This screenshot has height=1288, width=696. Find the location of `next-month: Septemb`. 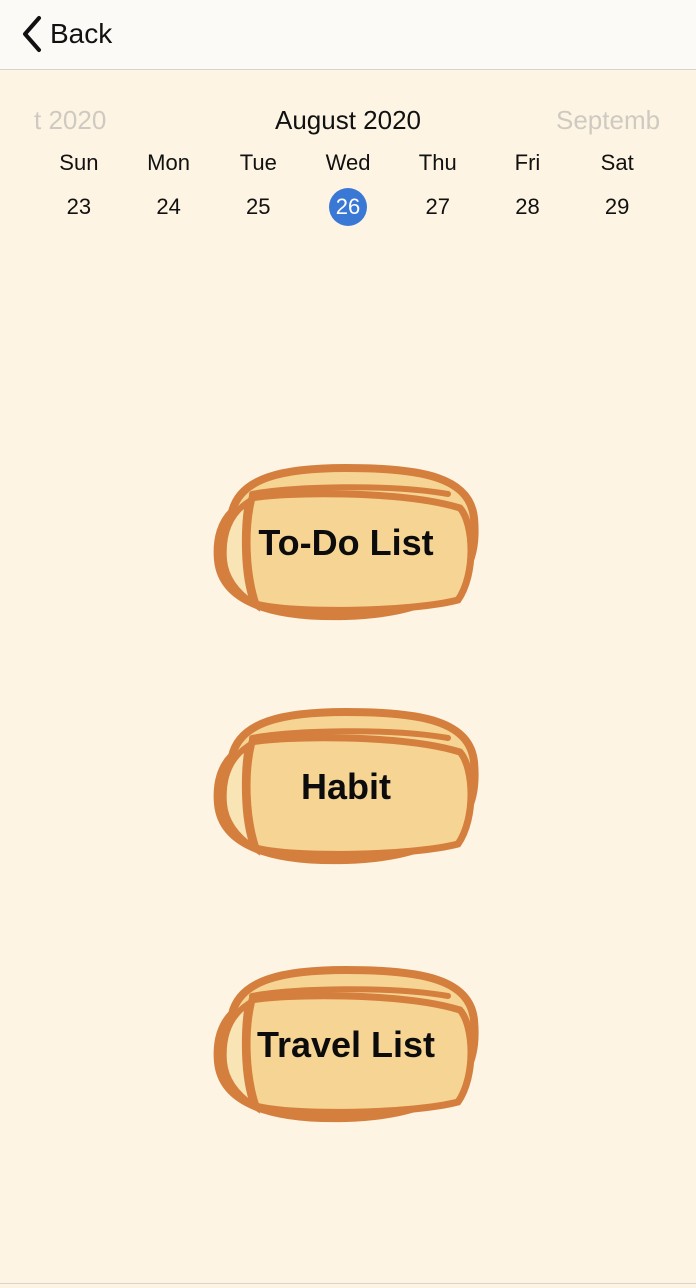

next-month: Septemb is located at coordinates (610, 120).